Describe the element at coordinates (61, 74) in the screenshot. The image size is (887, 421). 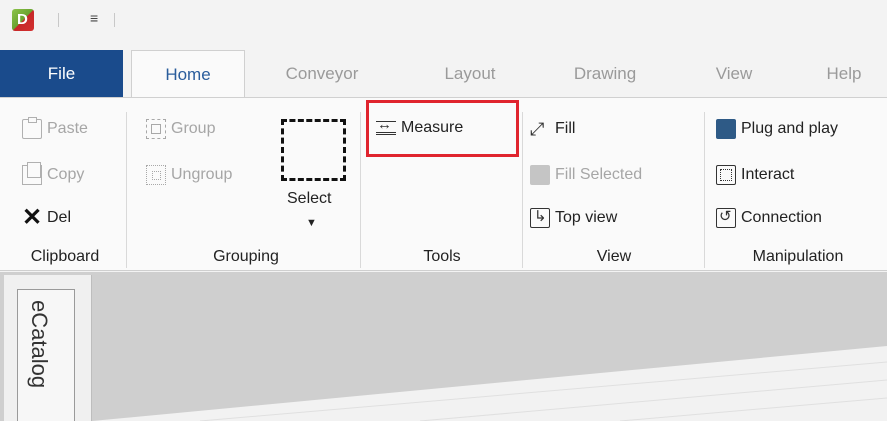
I see `tab-file: File` at that location.